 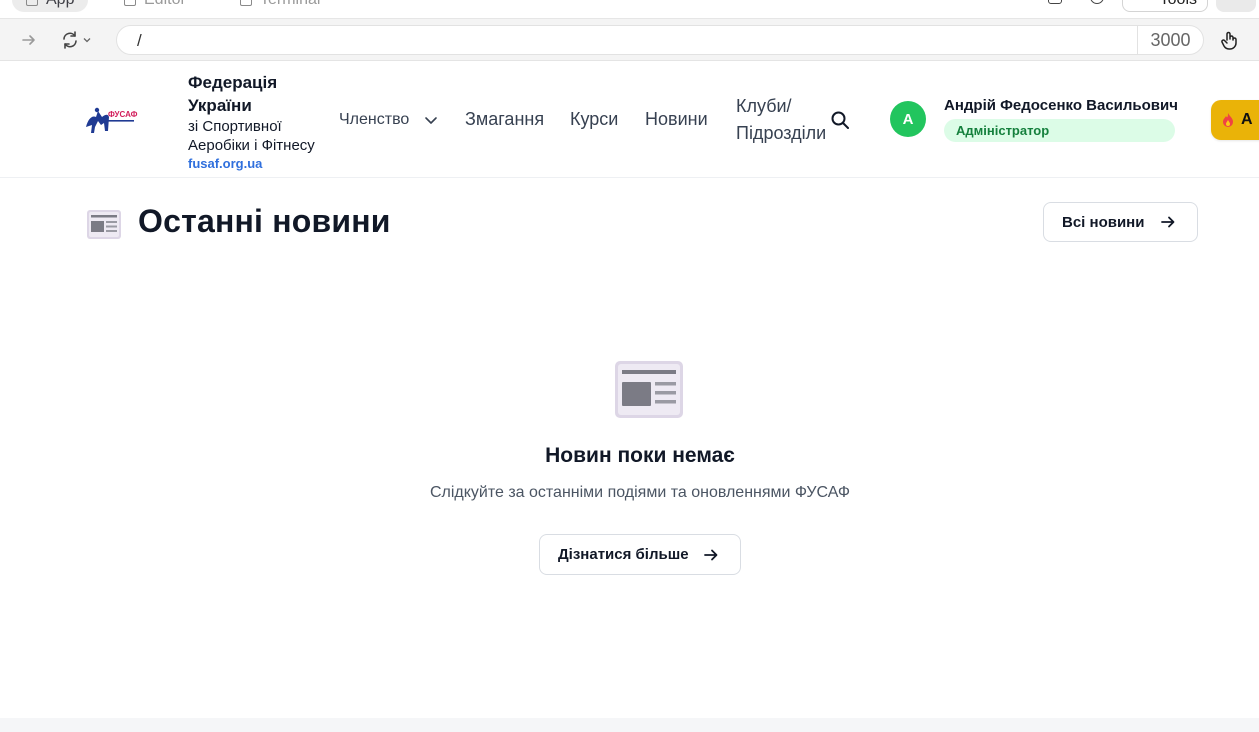 I want to click on header-cta-label: А, so click(x=1247, y=119).